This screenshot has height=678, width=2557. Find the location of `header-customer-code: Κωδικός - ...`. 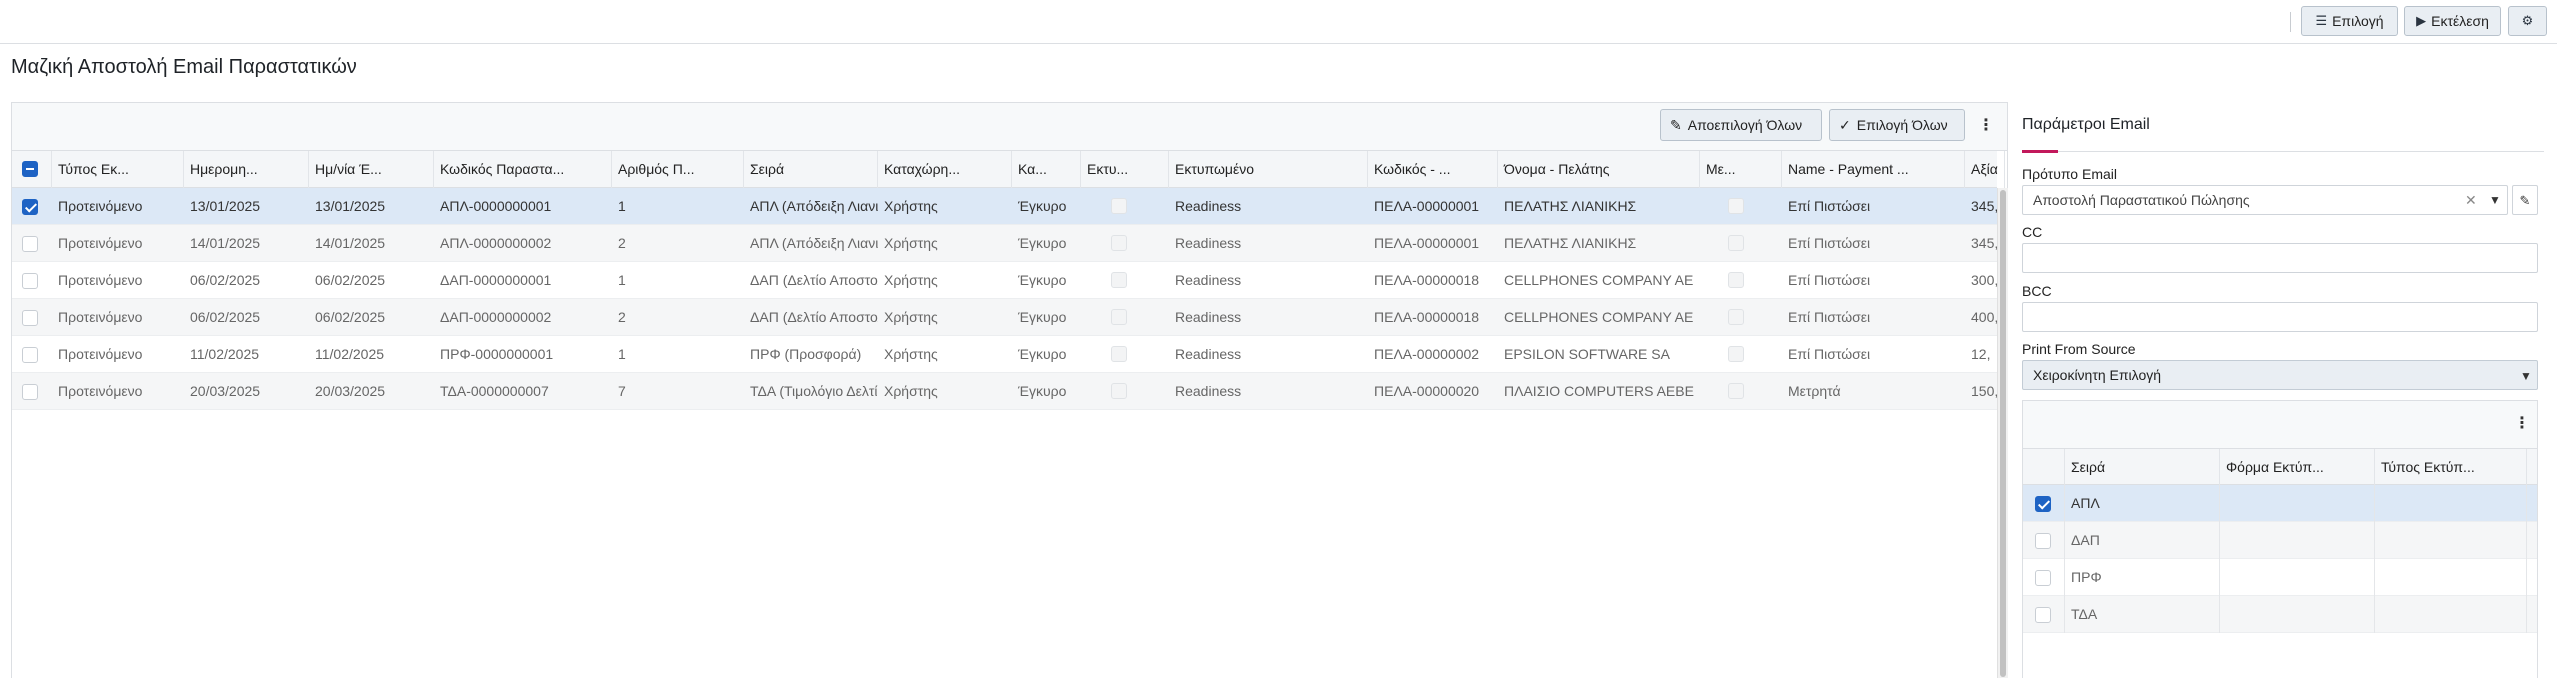

header-customer-code: Κωδικός - ... is located at coordinates (1433, 169).